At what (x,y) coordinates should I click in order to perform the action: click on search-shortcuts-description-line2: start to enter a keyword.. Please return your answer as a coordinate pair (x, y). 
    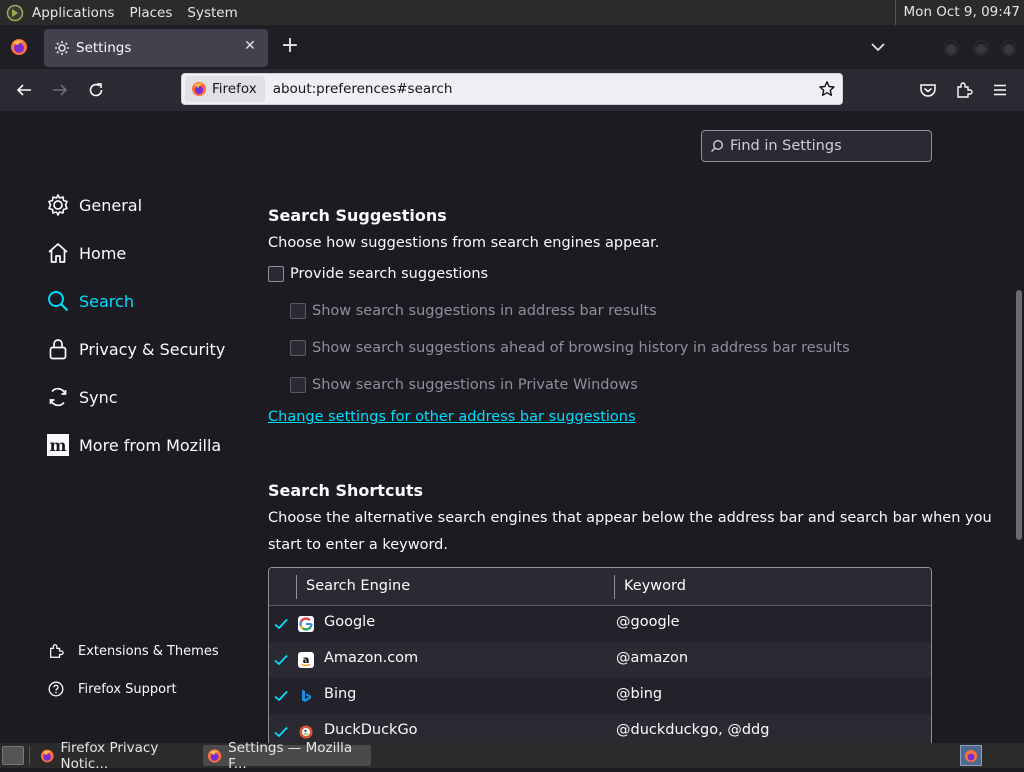
    Looking at the image, I should click on (358, 545).